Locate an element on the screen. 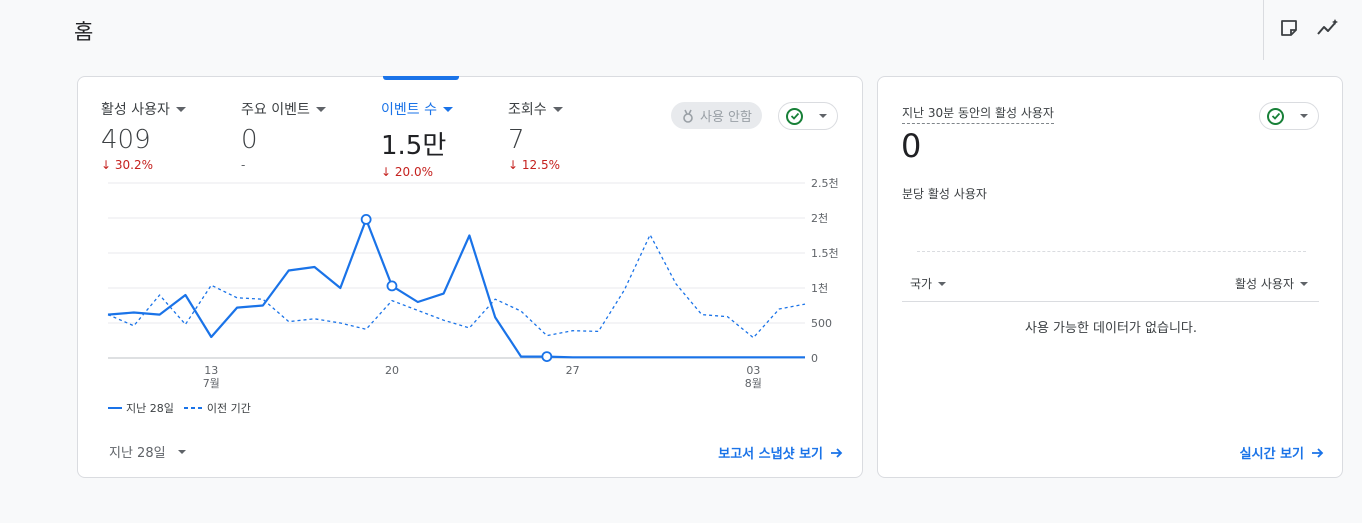 Image resolution: width=1362 pixels, height=523 pixels. insights-chip: 사용 안함 is located at coordinates (716, 115).